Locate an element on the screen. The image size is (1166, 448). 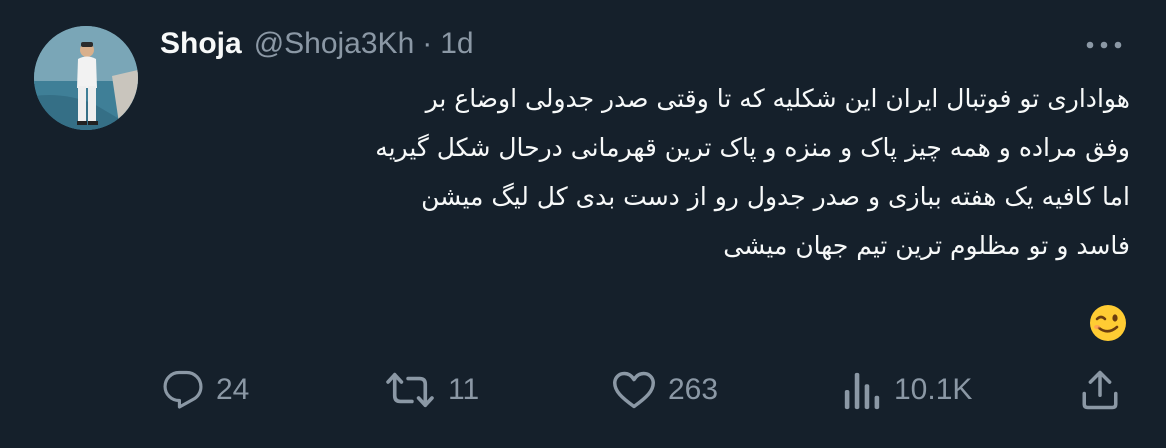
author-name: Shoja is located at coordinates (201, 44).